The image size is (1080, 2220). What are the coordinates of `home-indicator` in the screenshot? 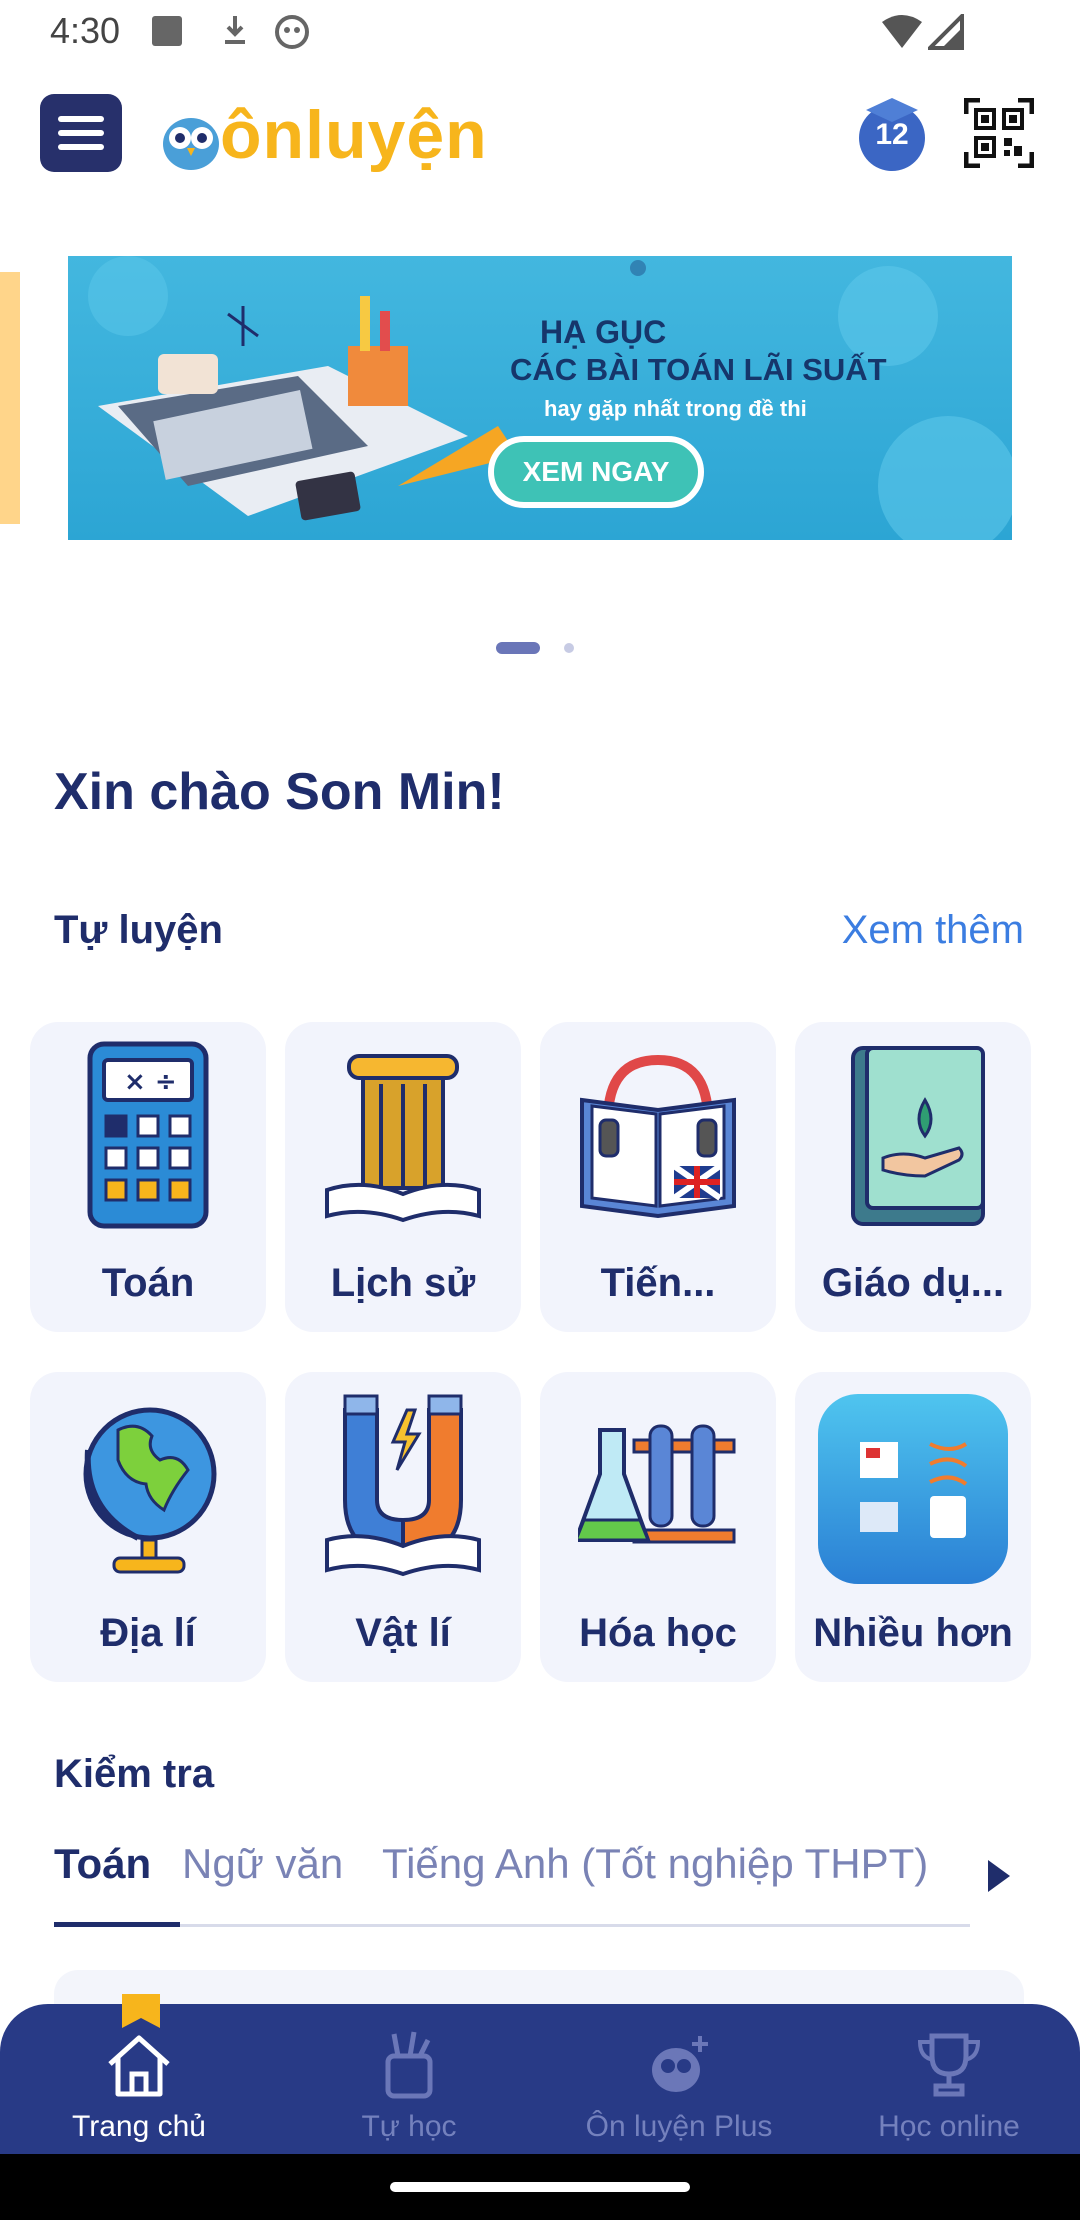 It's located at (540, 2187).